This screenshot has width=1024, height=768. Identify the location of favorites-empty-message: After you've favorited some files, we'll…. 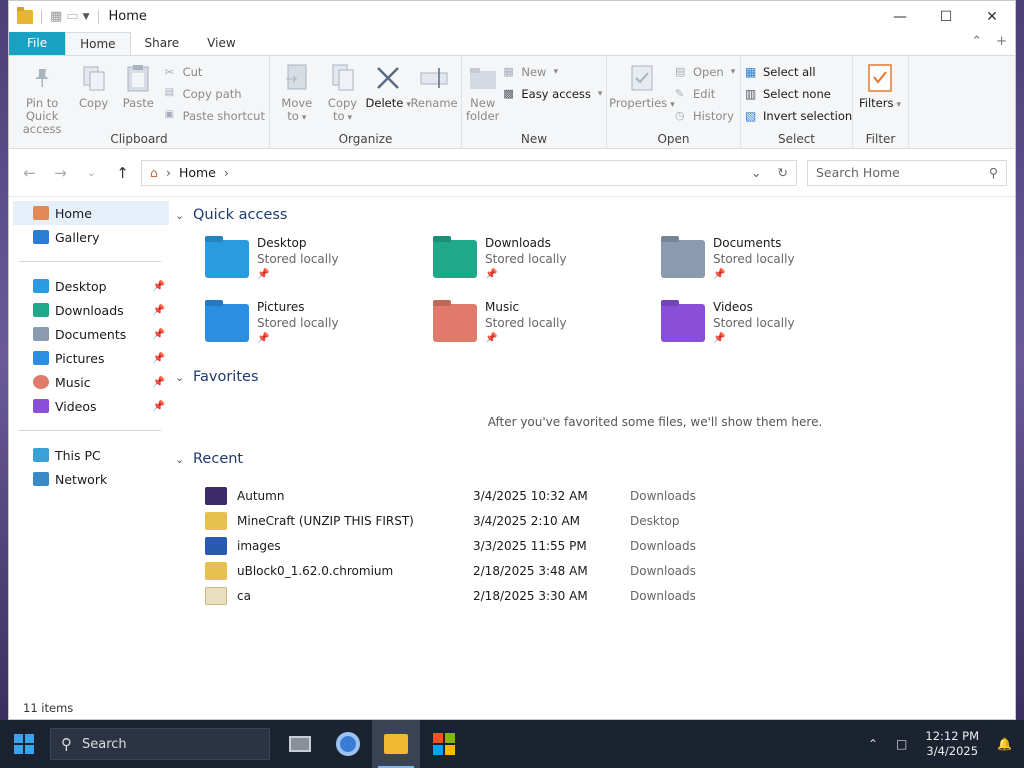
(655, 422).